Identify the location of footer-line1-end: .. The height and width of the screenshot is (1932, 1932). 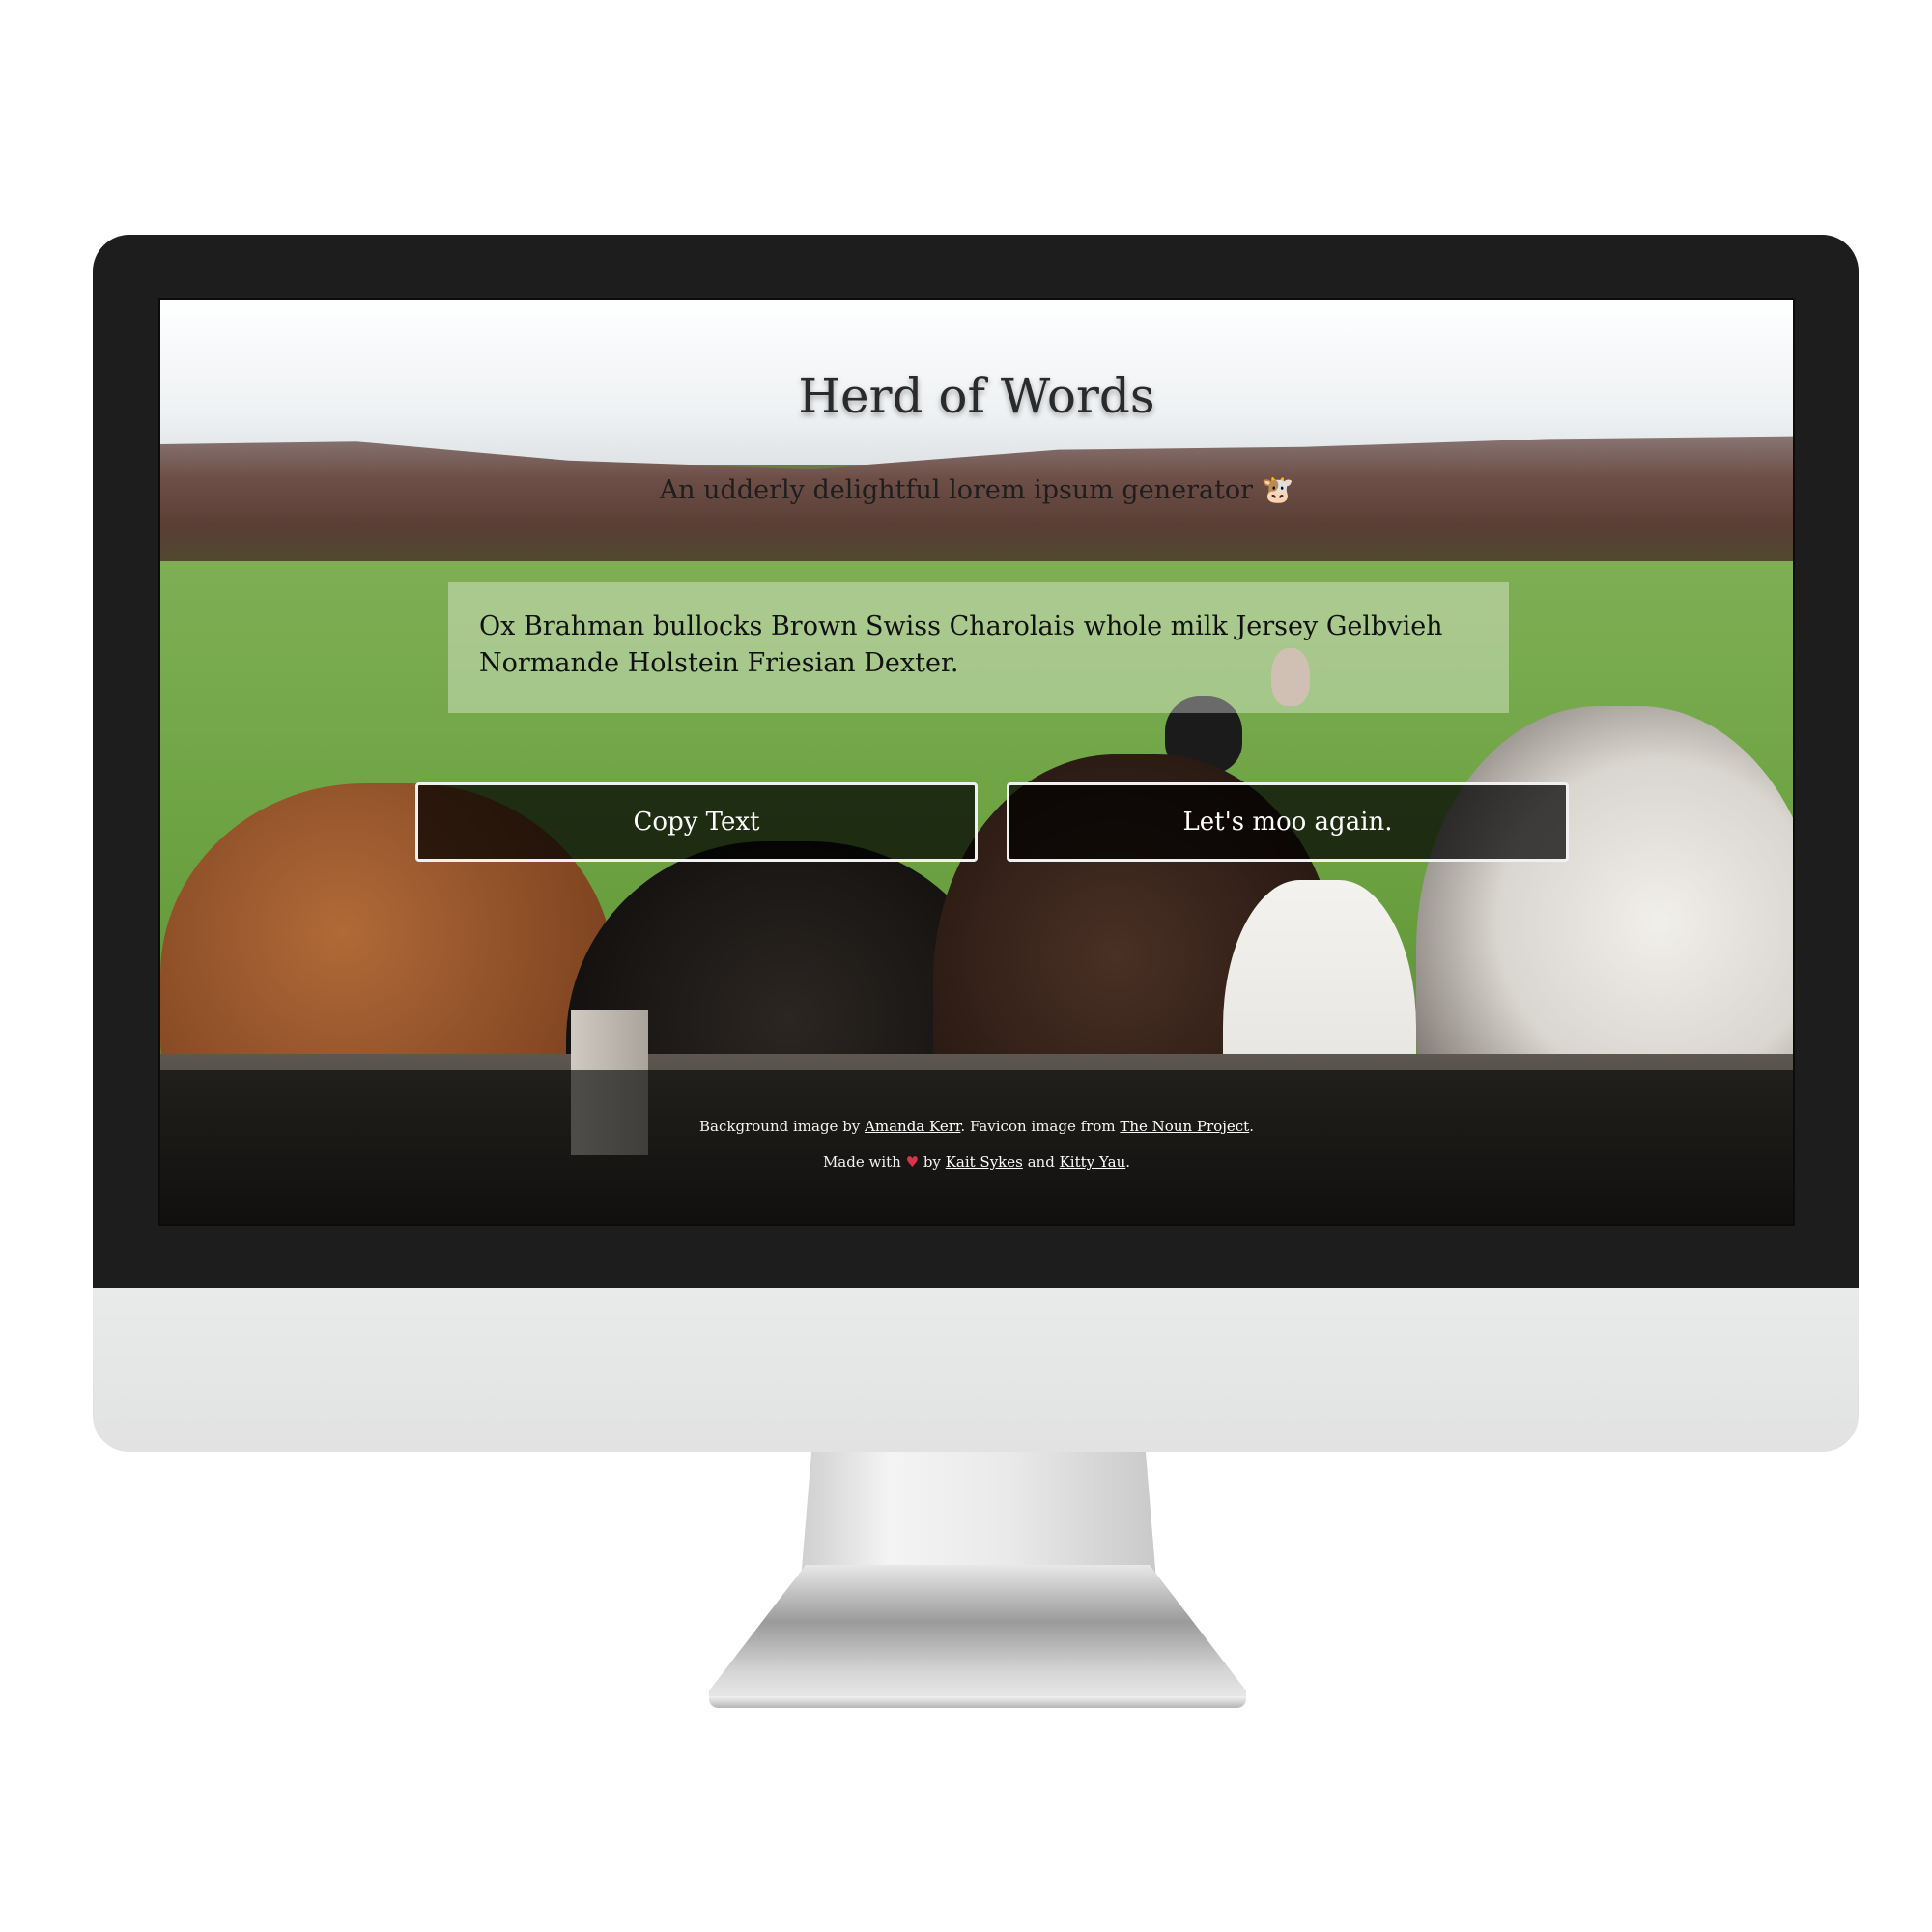
(1251, 1126).